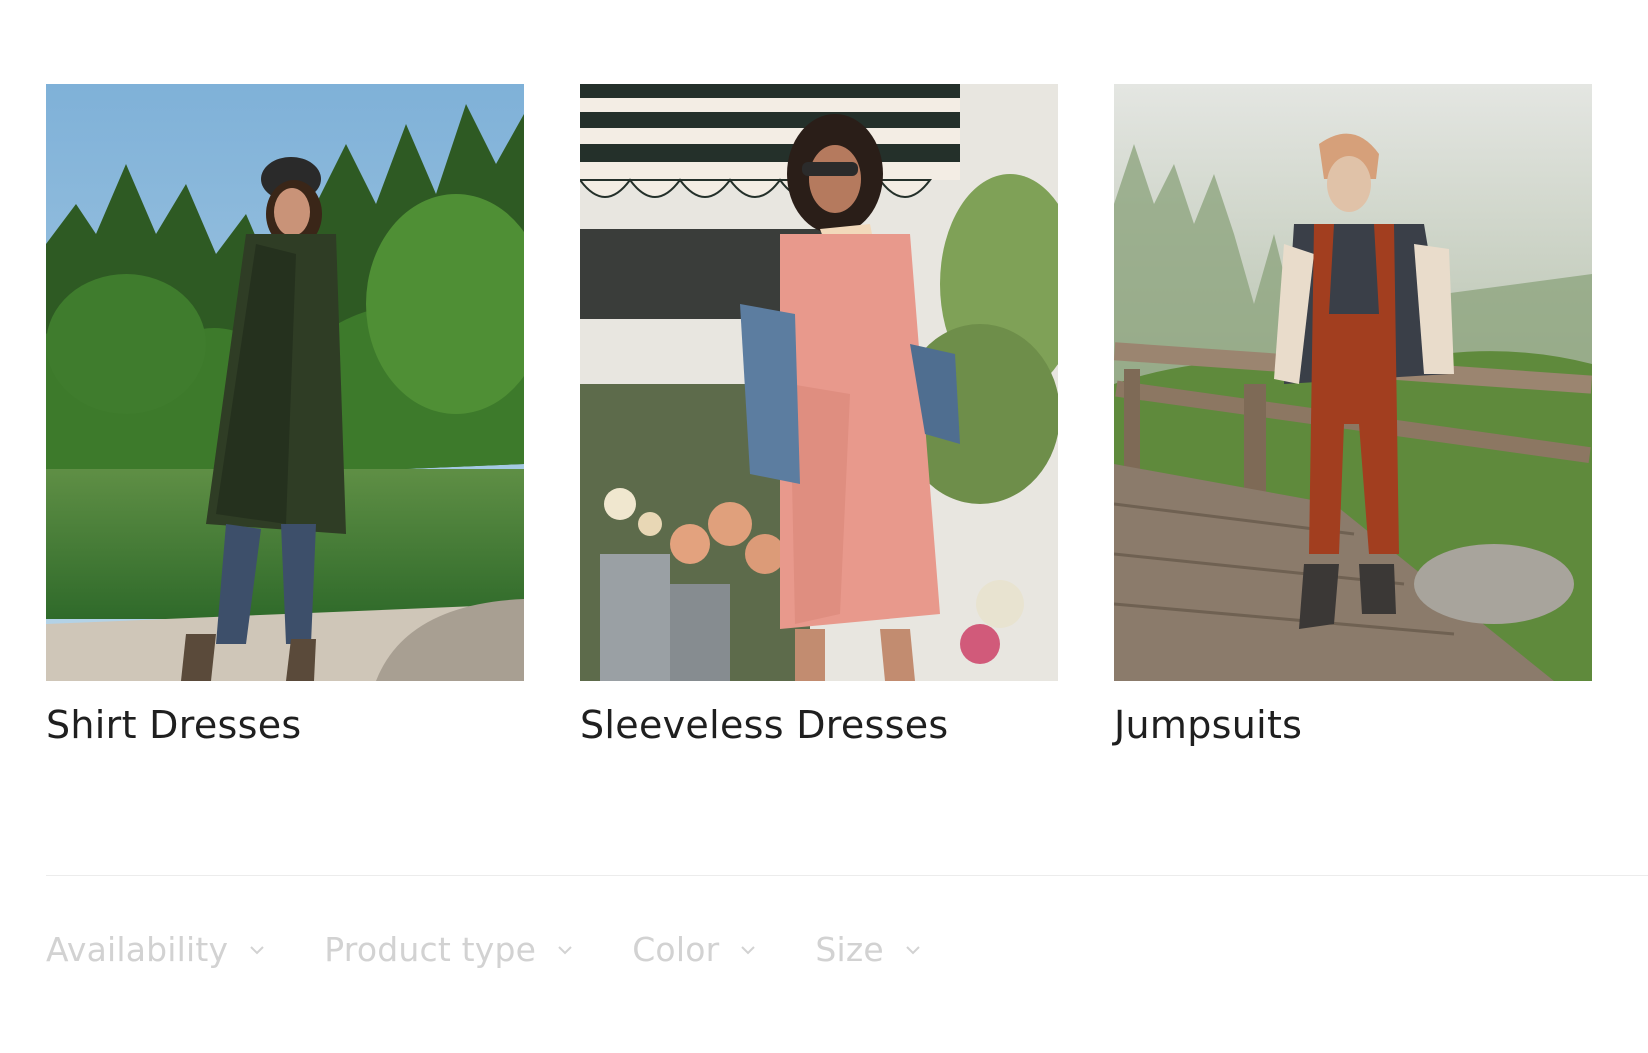  Describe the element at coordinates (430, 949) in the screenshot. I see `filter-product-type-label: Product type` at that location.